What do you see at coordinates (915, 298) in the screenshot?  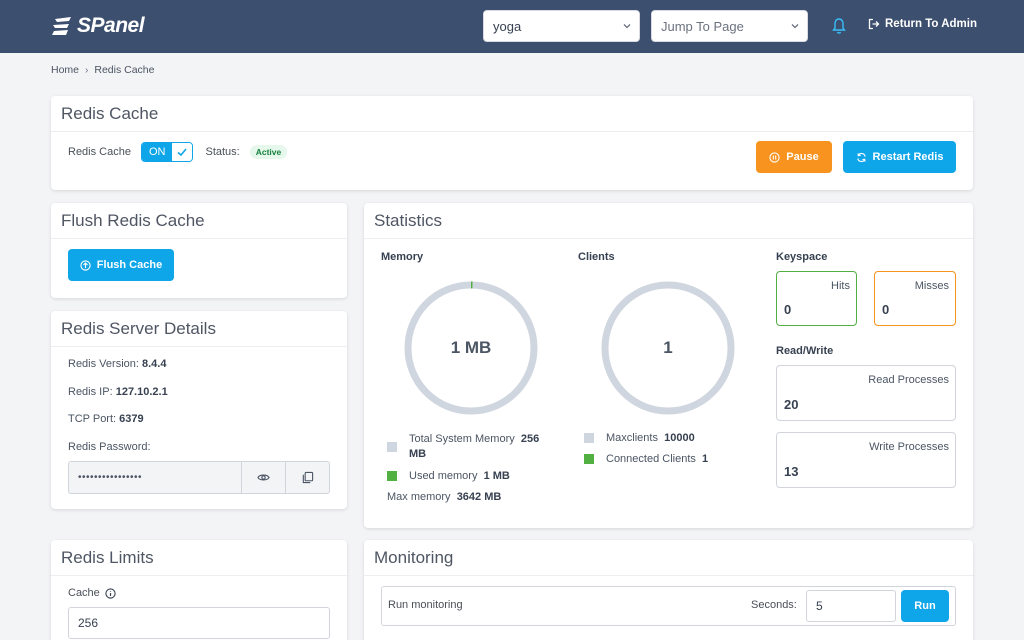 I see `misses-box: Misses 0` at bounding box center [915, 298].